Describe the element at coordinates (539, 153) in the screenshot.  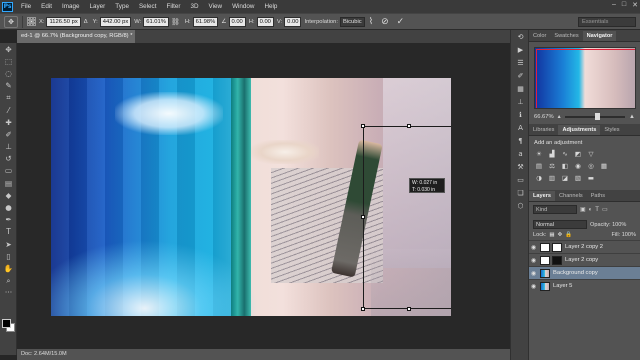
I see `brightness-icon: ☀` at that location.